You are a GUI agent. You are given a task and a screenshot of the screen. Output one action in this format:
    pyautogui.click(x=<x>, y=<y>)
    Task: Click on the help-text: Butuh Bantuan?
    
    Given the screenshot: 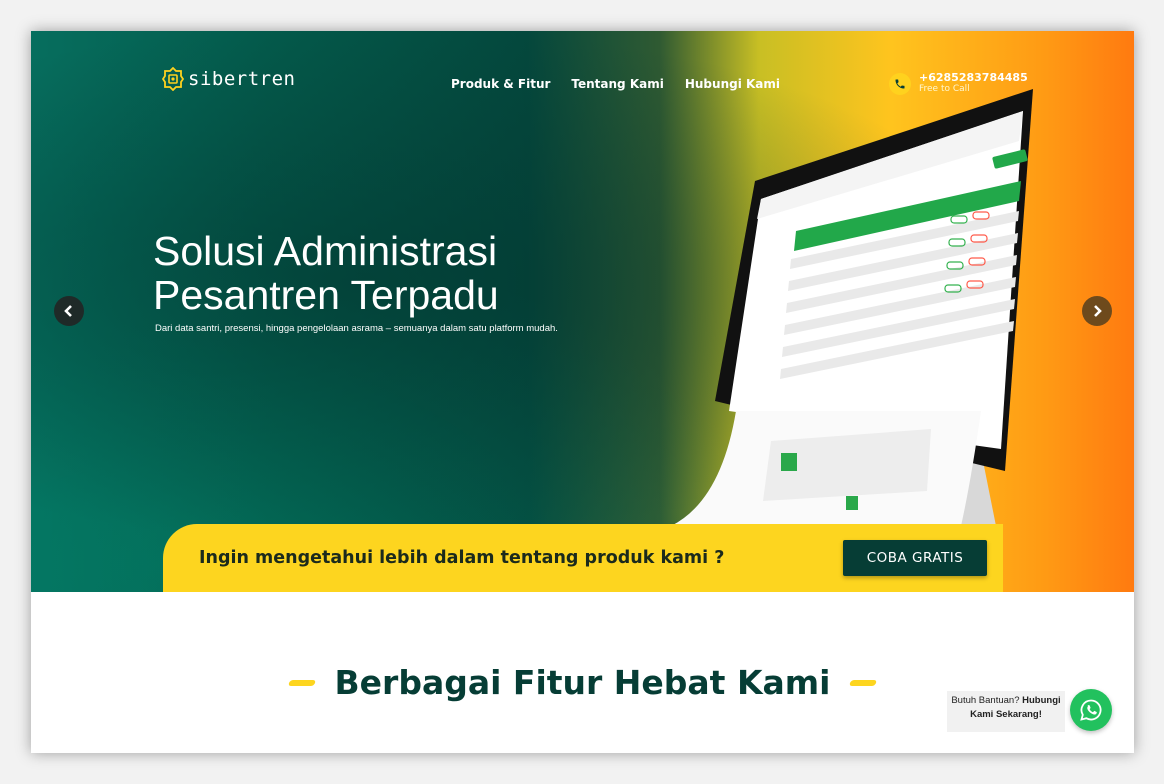 What is the action you would take?
    pyautogui.click(x=987, y=700)
    